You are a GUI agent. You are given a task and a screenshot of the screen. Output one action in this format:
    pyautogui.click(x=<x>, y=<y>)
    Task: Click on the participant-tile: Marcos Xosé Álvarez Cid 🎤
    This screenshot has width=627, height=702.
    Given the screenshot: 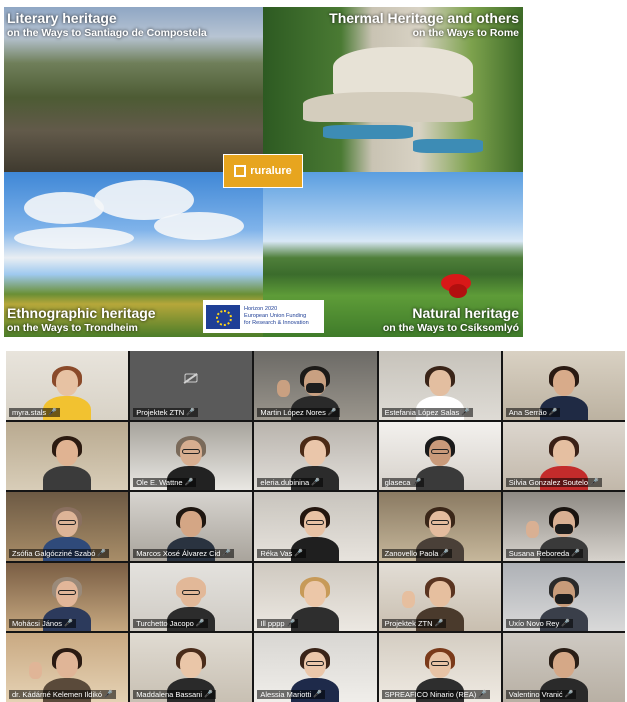 What is the action you would take?
    pyautogui.click(x=191, y=526)
    